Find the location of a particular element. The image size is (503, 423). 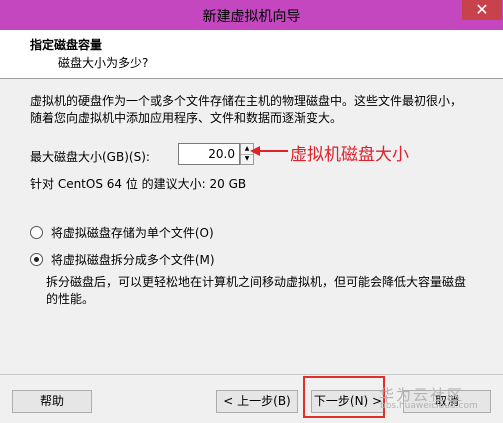

title-bar: 新建虚拟机向导 ✕ is located at coordinates (251, 15).